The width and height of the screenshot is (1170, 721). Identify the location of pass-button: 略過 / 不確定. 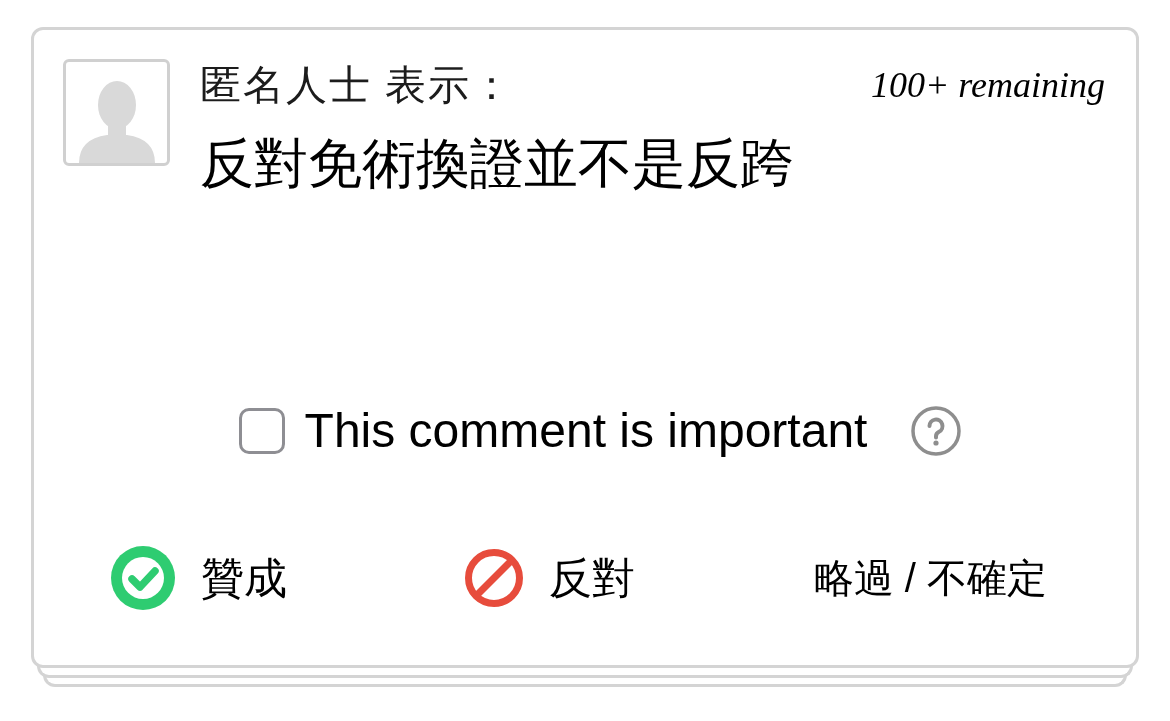
(930, 578).